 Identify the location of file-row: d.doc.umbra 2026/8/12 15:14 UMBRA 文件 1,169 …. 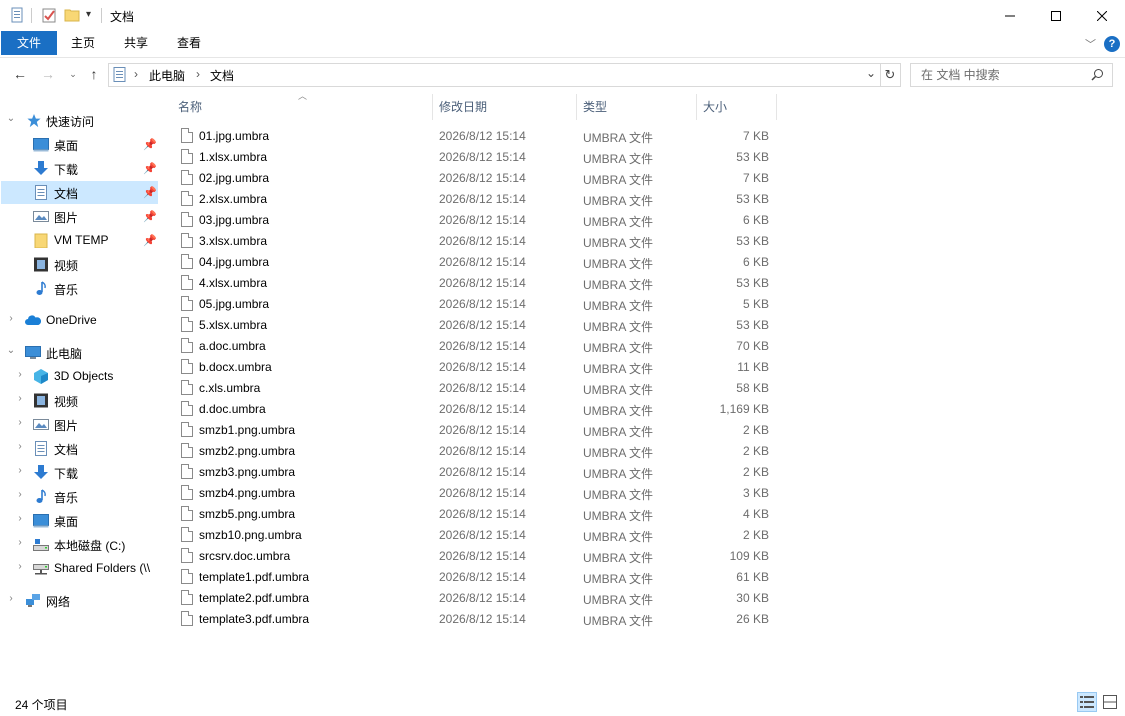
(474, 409).